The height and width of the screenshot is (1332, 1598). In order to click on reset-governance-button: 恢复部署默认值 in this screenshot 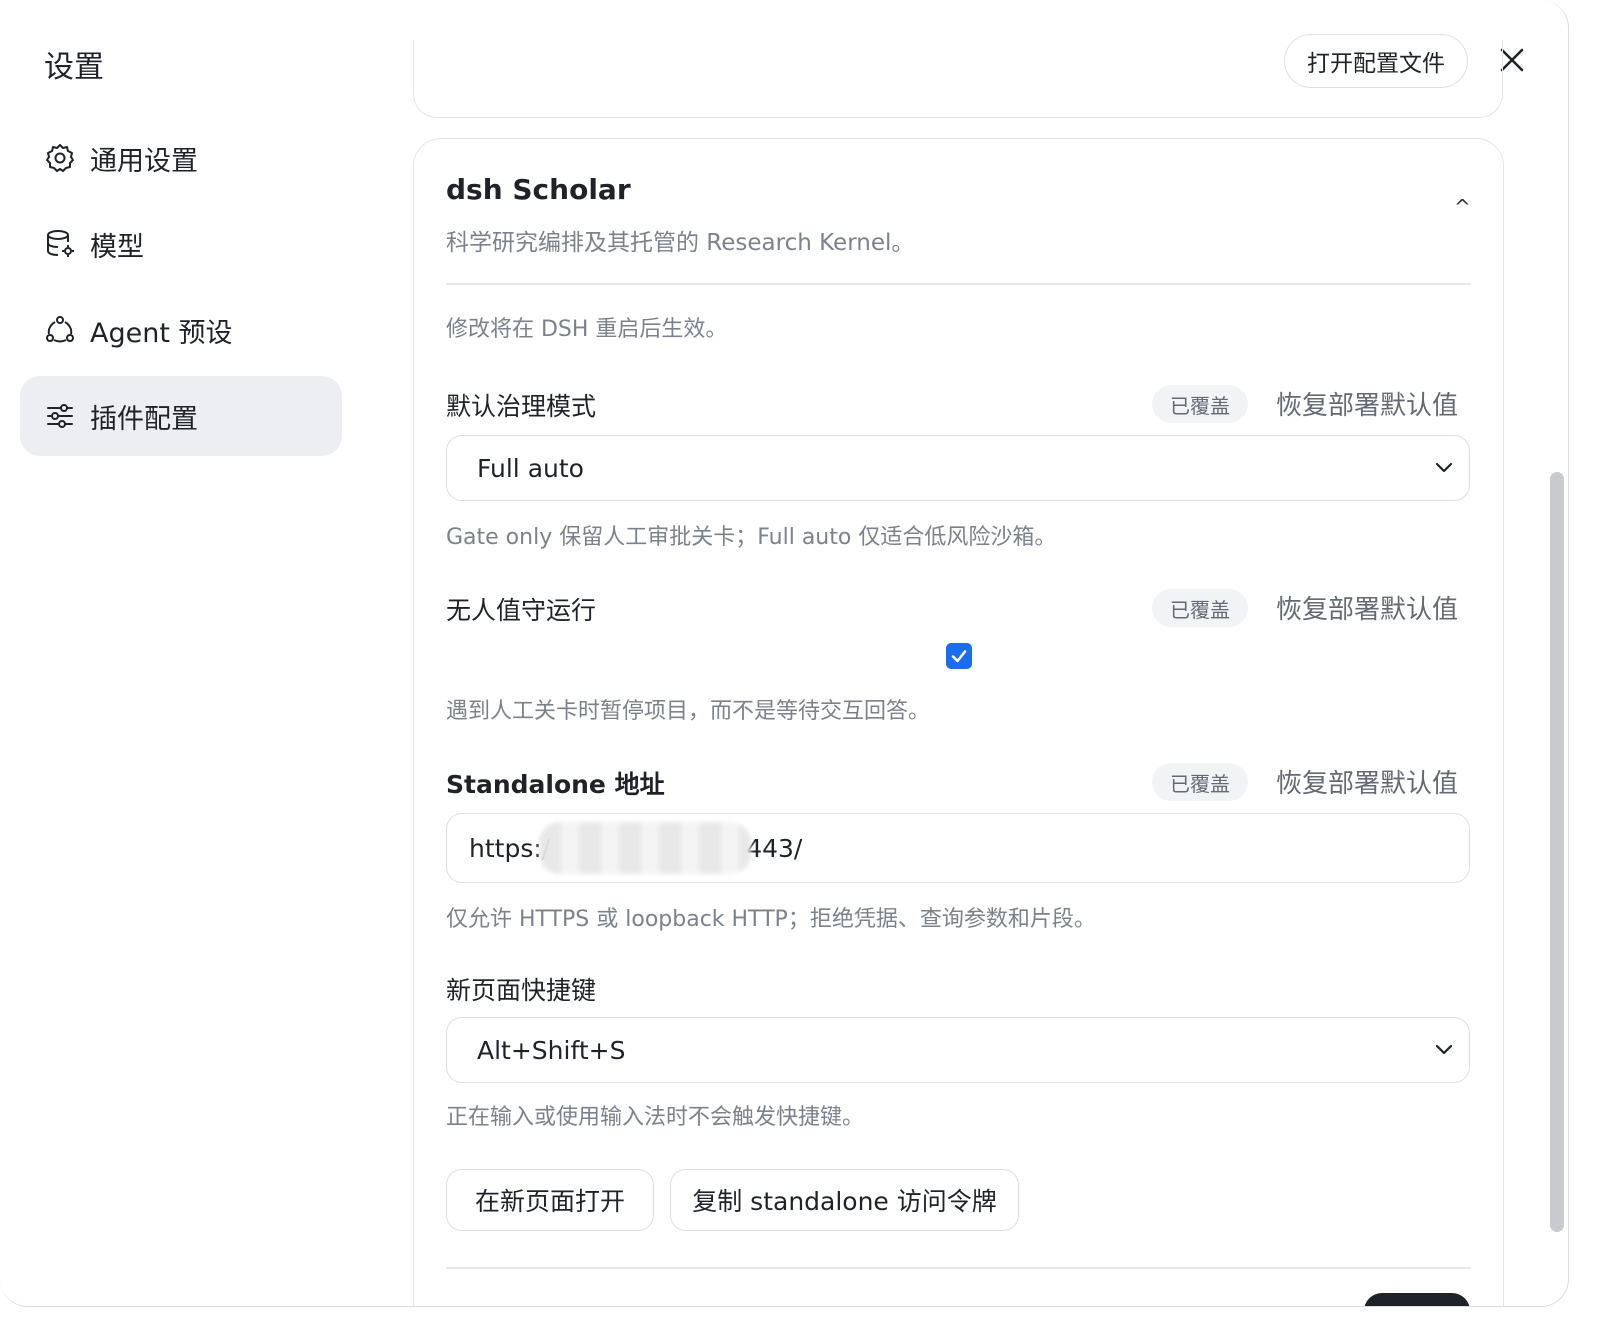, I will do `click(1367, 403)`.